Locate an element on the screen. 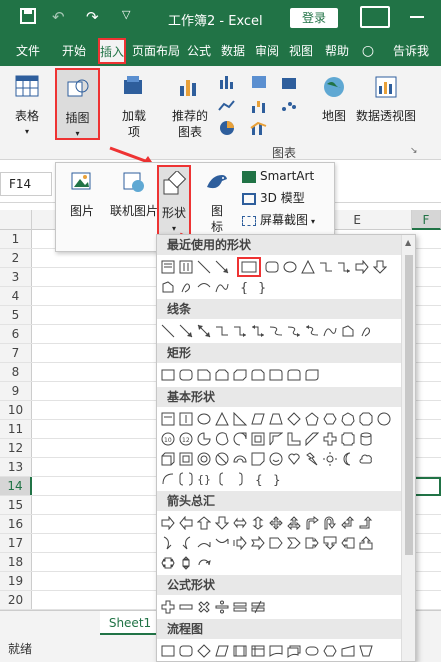 The image size is (441, 662). flowchart-process-icon is located at coordinates (168, 651).